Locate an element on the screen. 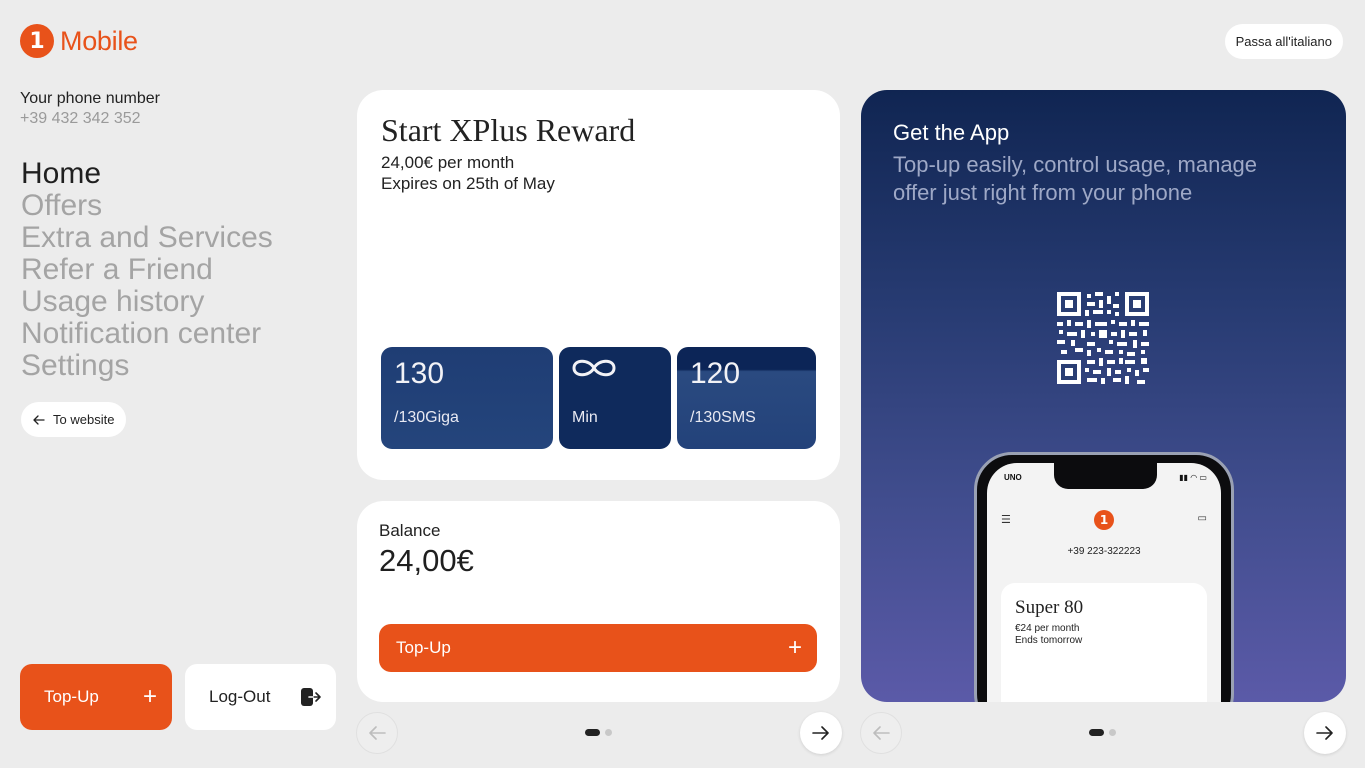 This screenshot has height=768, width=1365. left-carousel-next-button is located at coordinates (821, 733).